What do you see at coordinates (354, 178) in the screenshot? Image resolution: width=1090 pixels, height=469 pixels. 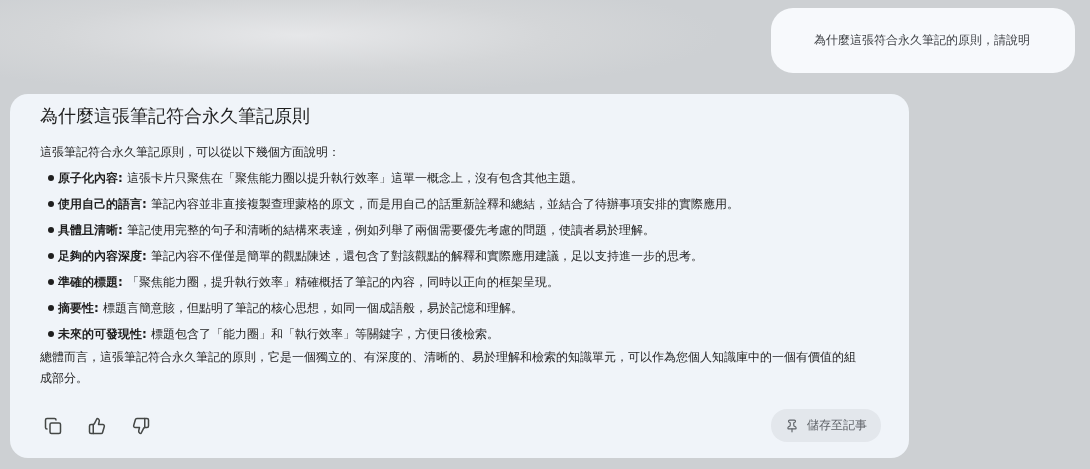 I see `point-text: 這張卡片只聚焦在「聚焦能力圈以提升執行效率」這單一概念上，沒有包含其他主題。` at bounding box center [354, 178].